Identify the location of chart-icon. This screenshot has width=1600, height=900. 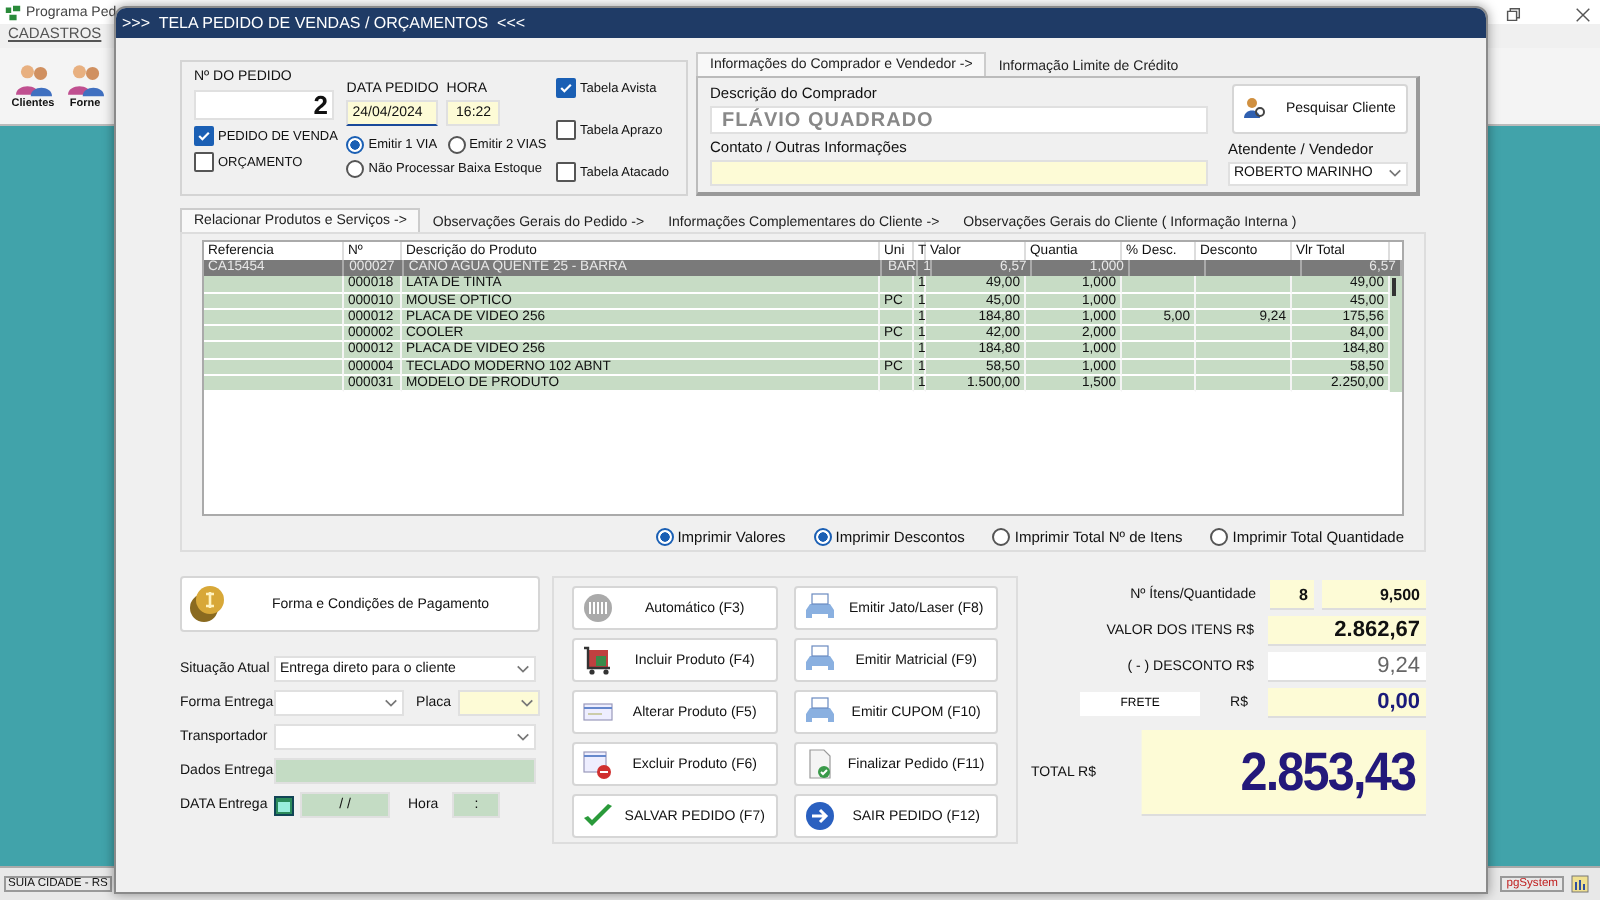
(1580, 884).